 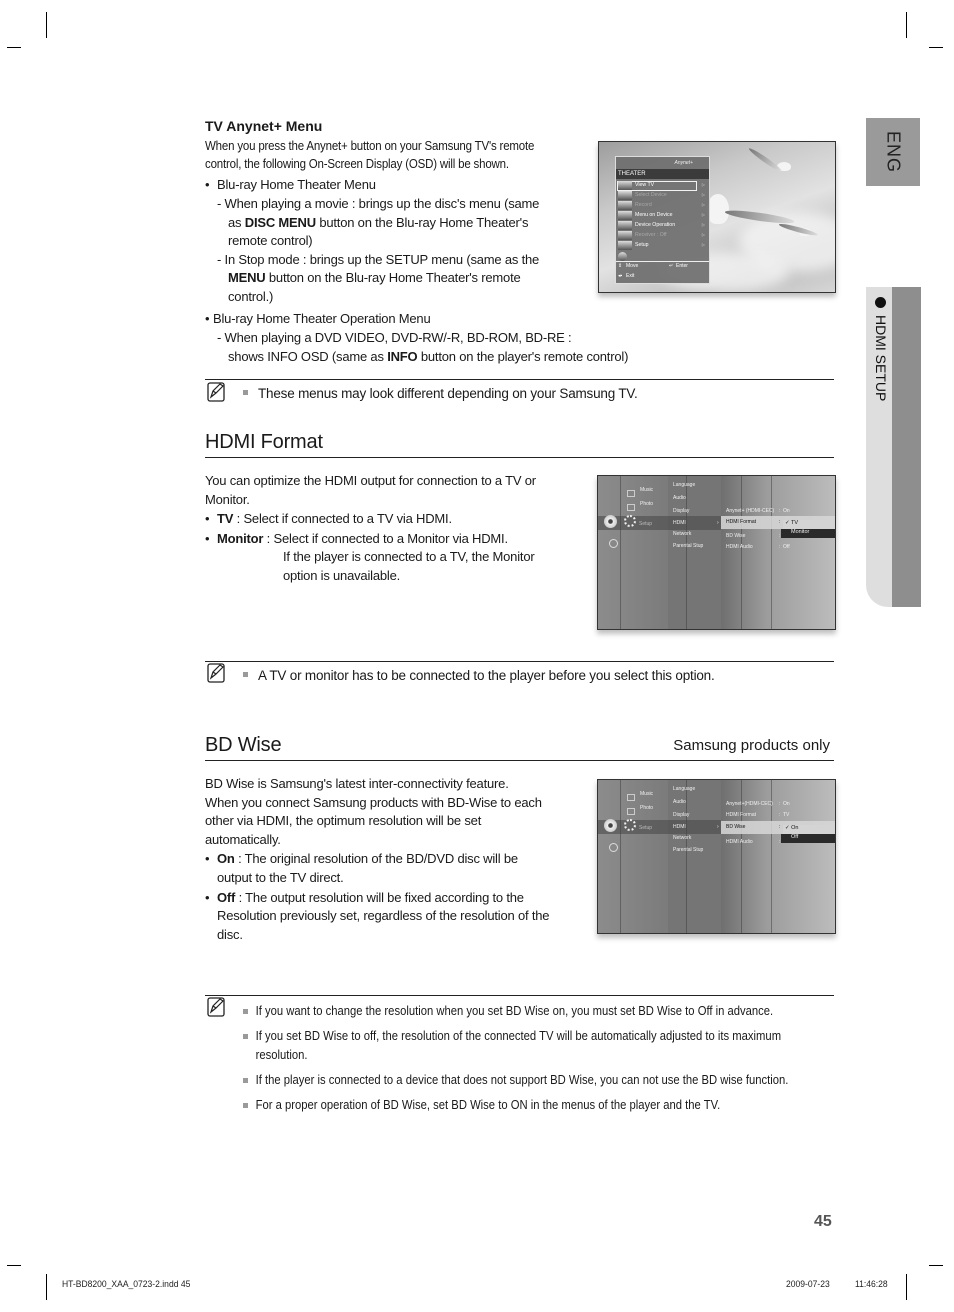 What do you see at coordinates (227, 499) in the screenshot?
I see `intro-line: Monitor.` at bounding box center [227, 499].